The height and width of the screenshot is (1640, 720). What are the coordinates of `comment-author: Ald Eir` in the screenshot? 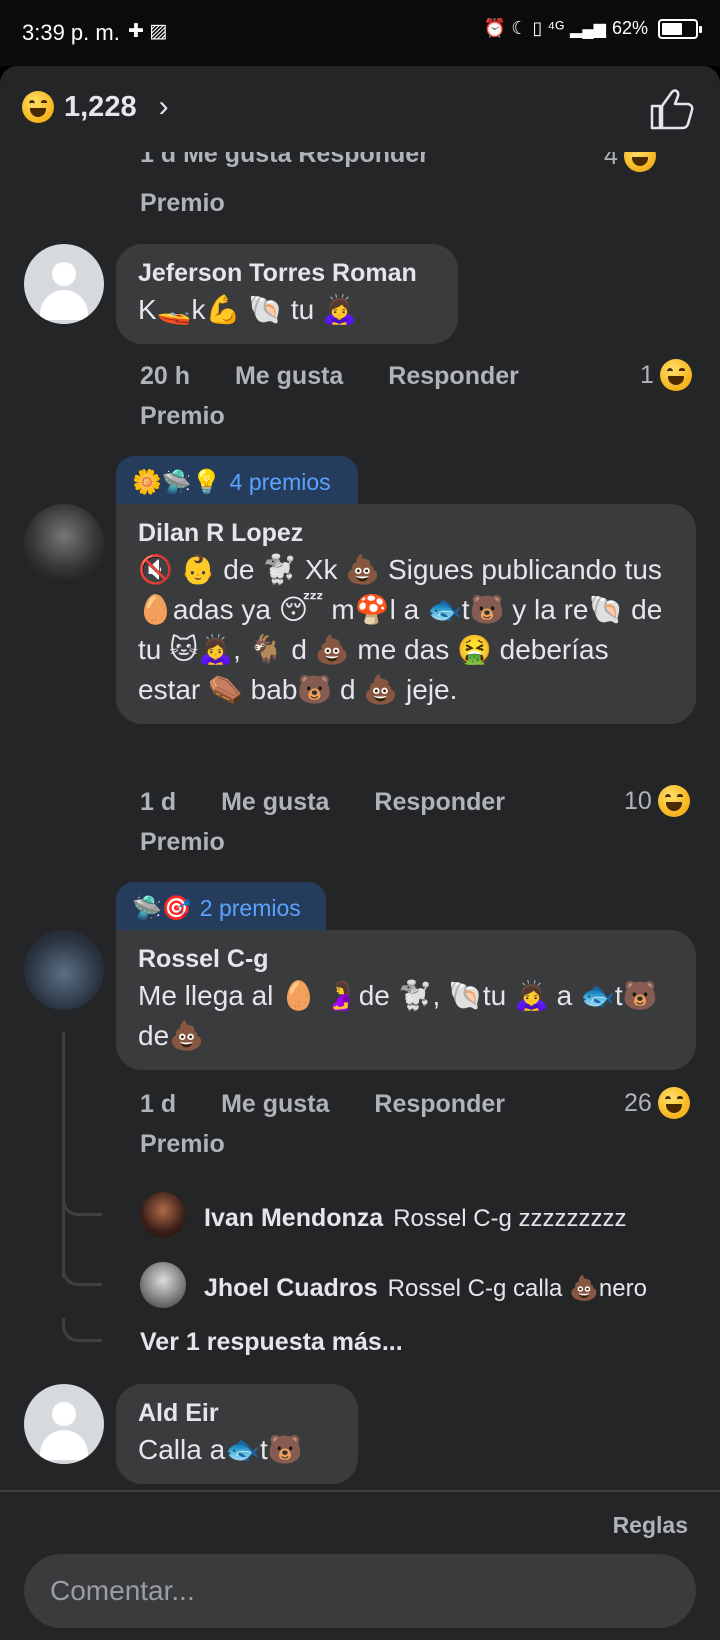 It's located at (237, 1413).